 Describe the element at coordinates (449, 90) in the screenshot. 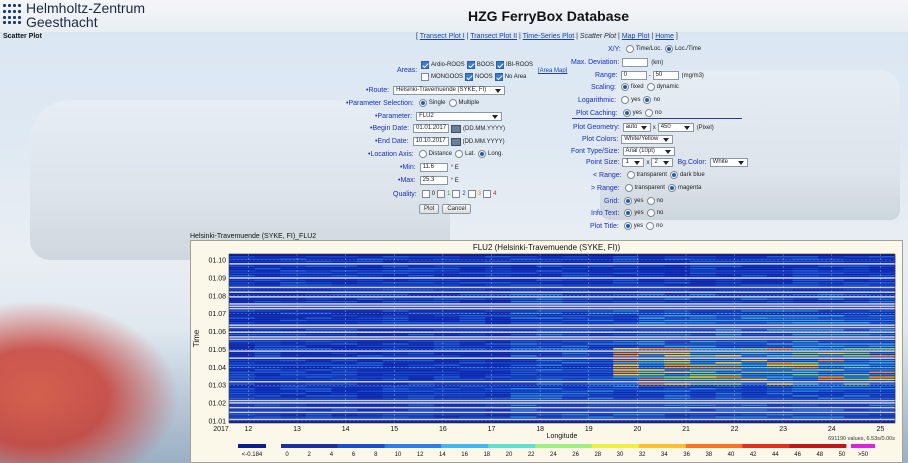

I see `route-select: Helsinki-Travemuende (SYKE, FI)` at that location.